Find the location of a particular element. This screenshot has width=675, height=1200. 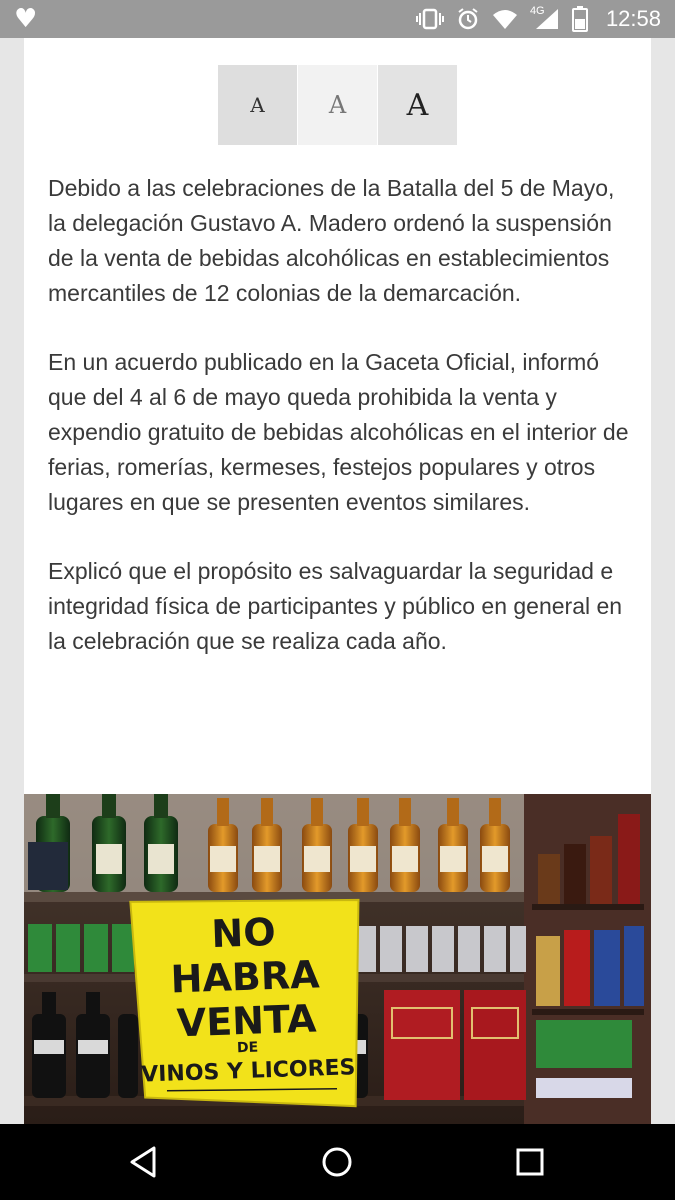

font-size-controls: A A A is located at coordinates (338, 105).